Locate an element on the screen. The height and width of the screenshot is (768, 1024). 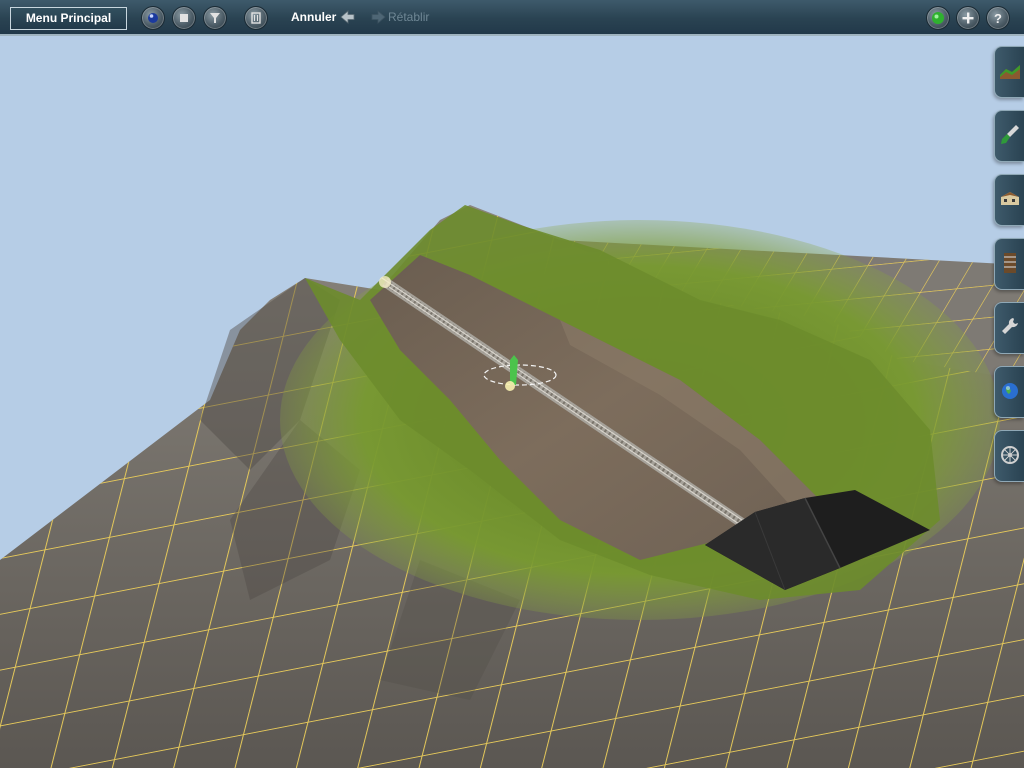
world-tool-icon is located at coordinates (1010, 391).